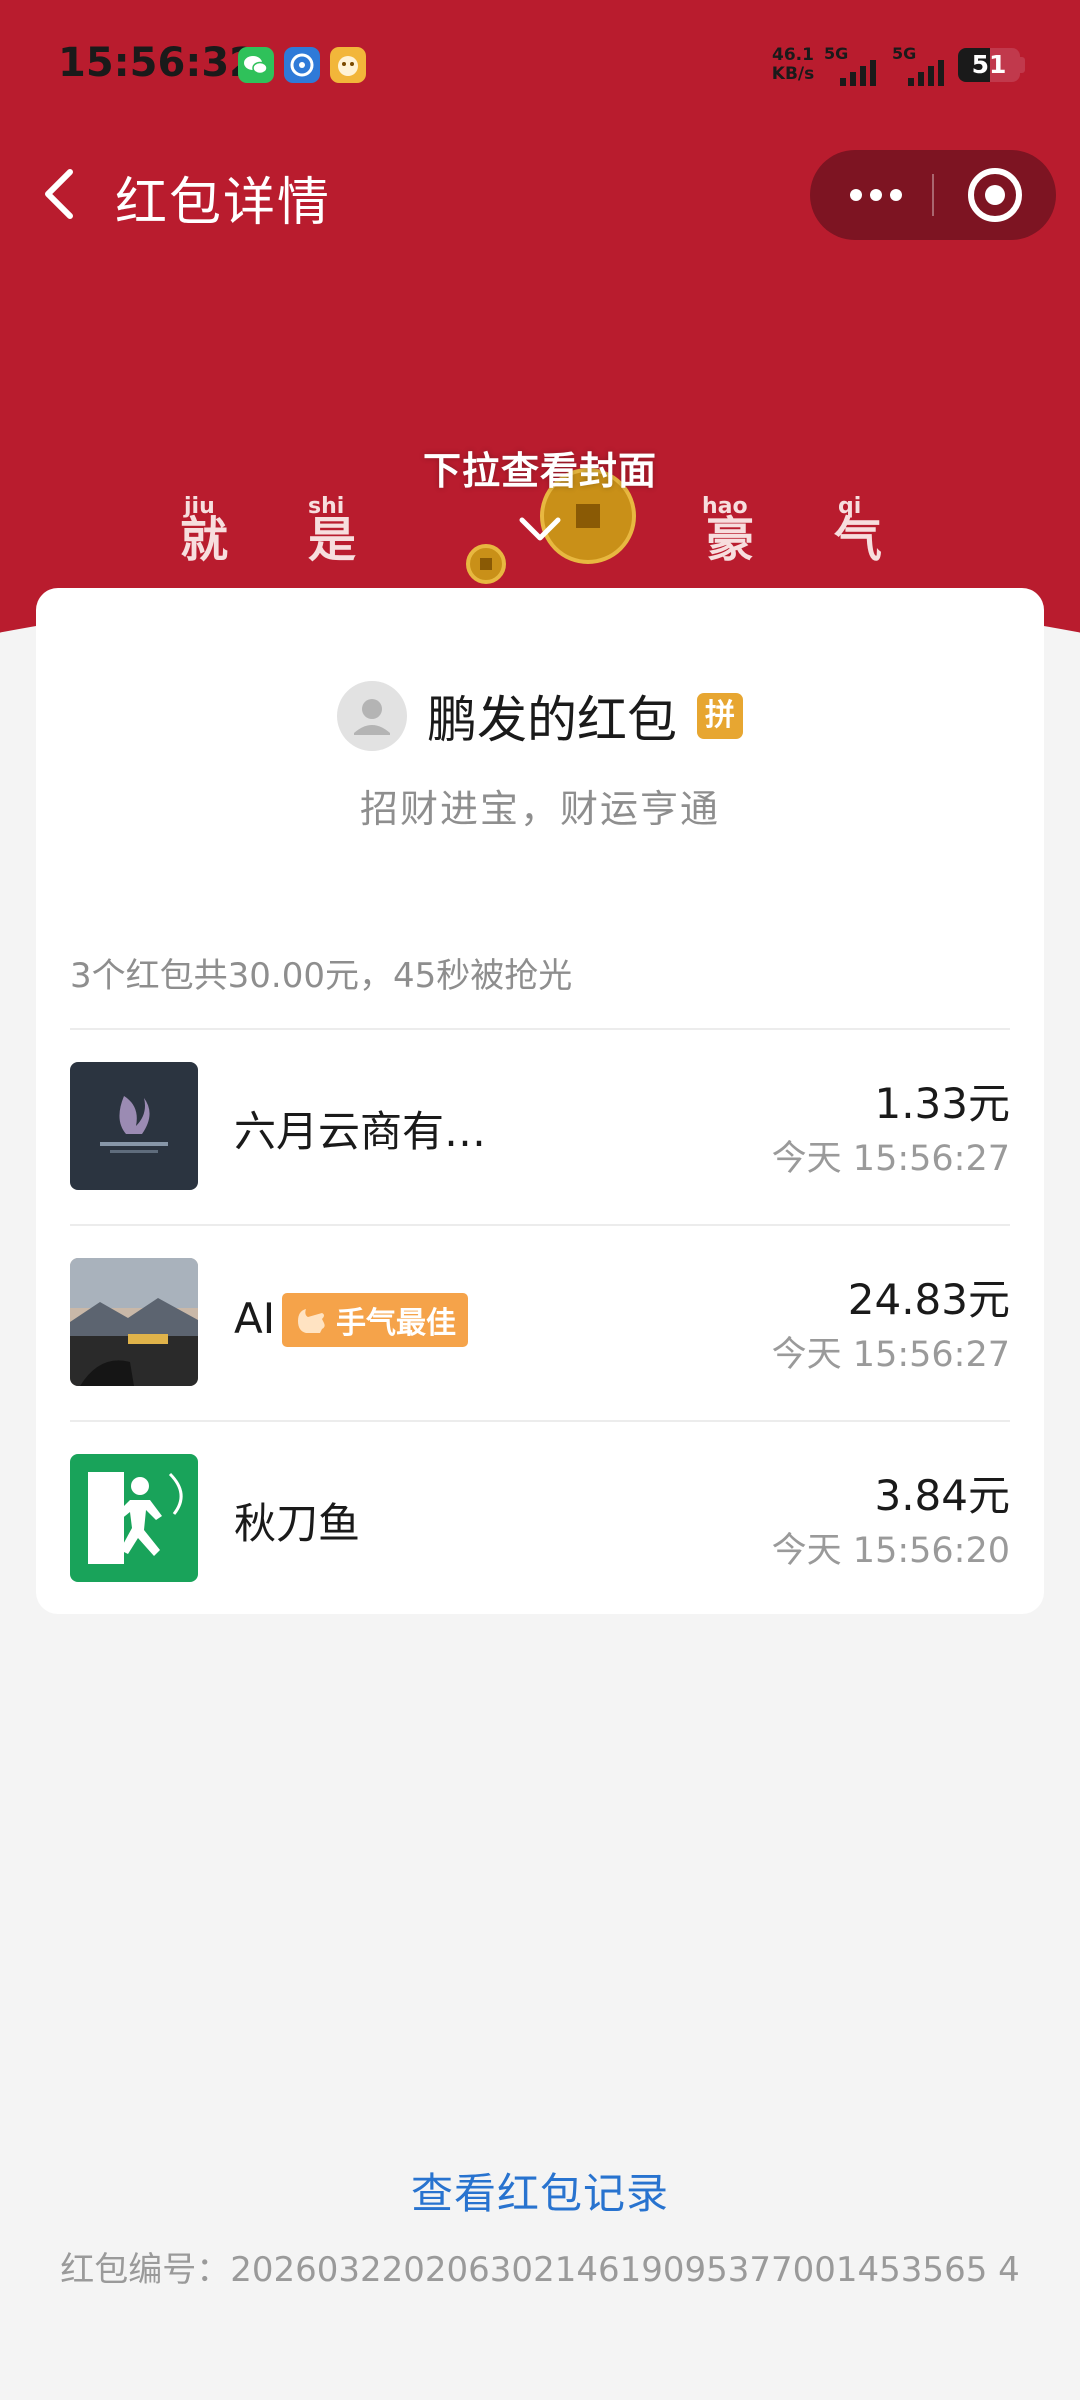  I want to click on net-speed-unit: KB/s, so click(793, 74).